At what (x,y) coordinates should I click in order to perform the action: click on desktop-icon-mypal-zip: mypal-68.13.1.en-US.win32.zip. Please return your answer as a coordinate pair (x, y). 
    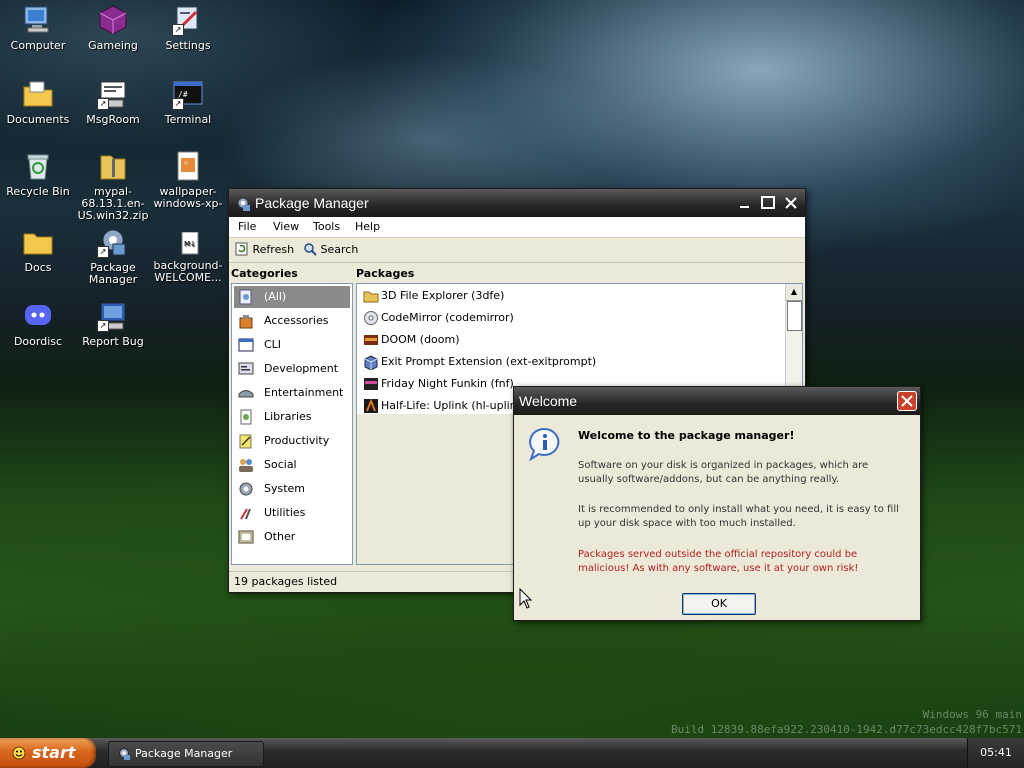
    Looking at the image, I should click on (113, 186).